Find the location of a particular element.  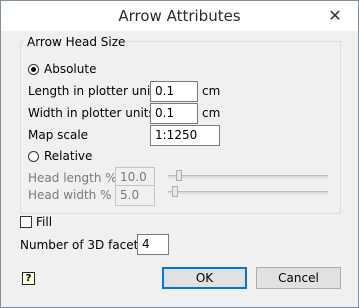

dialog-title: Arrow Attributes is located at coordinates (179, 16).